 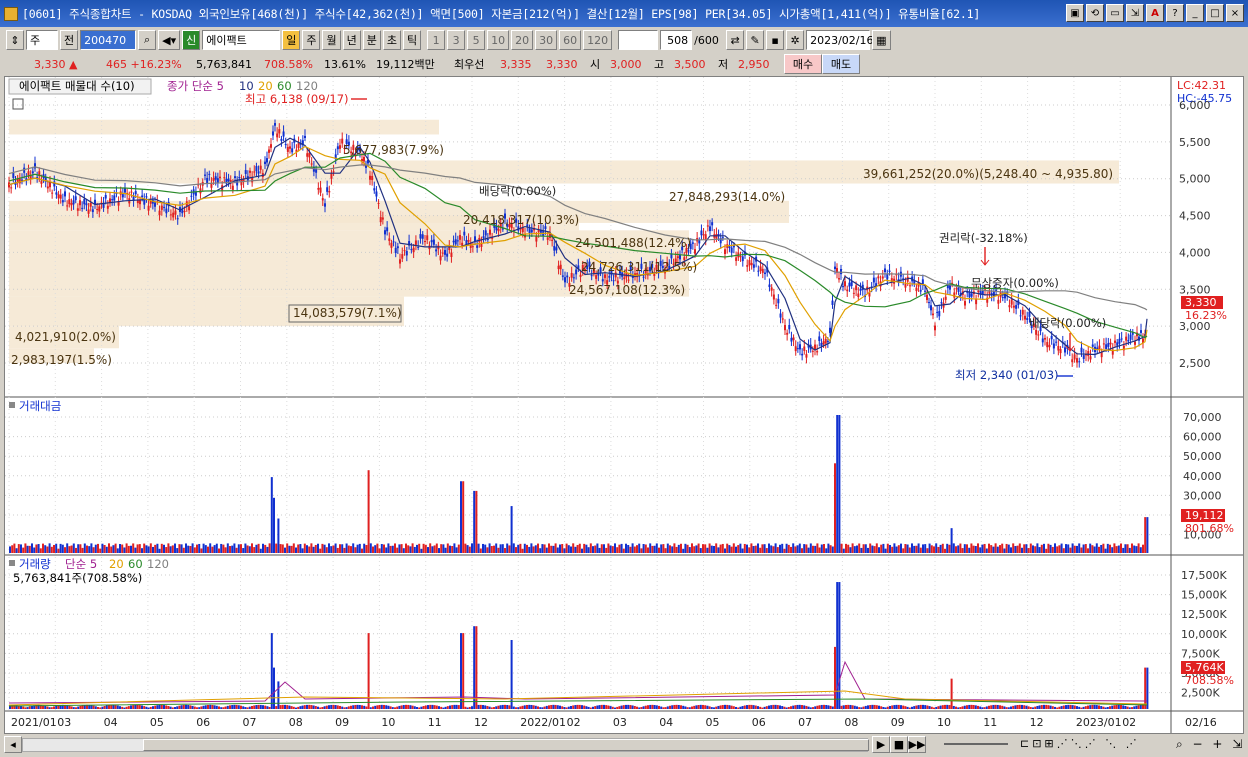 I want to click on prev-button: 전, so click(x=69, y=40).